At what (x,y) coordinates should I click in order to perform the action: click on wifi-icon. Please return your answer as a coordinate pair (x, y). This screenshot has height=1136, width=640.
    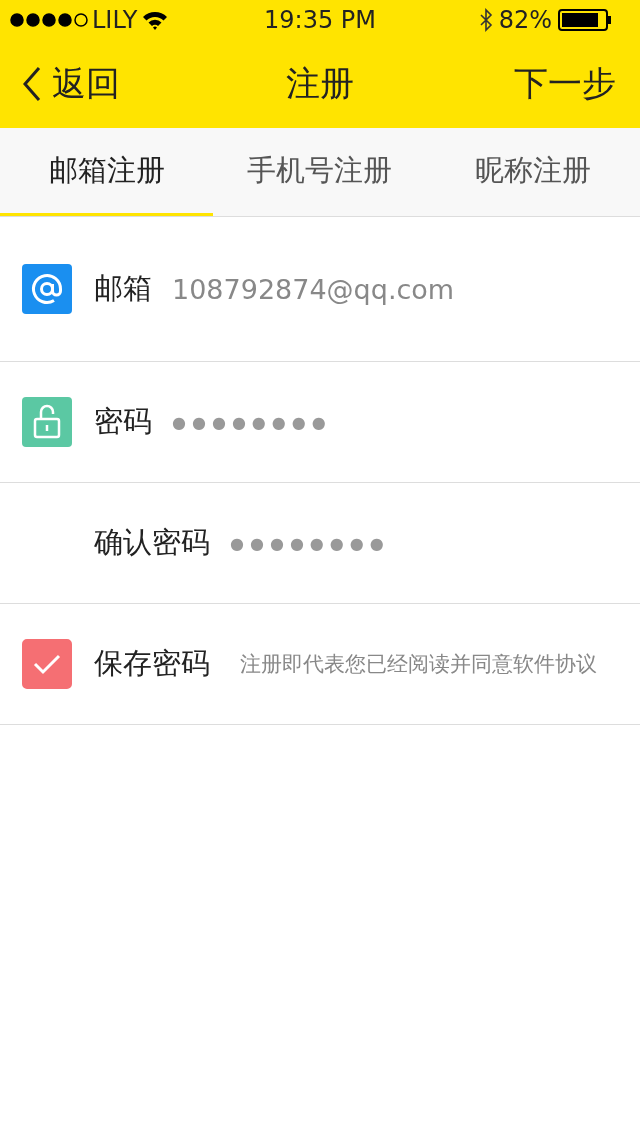
    Looking at the image, I should click on (155, 20).